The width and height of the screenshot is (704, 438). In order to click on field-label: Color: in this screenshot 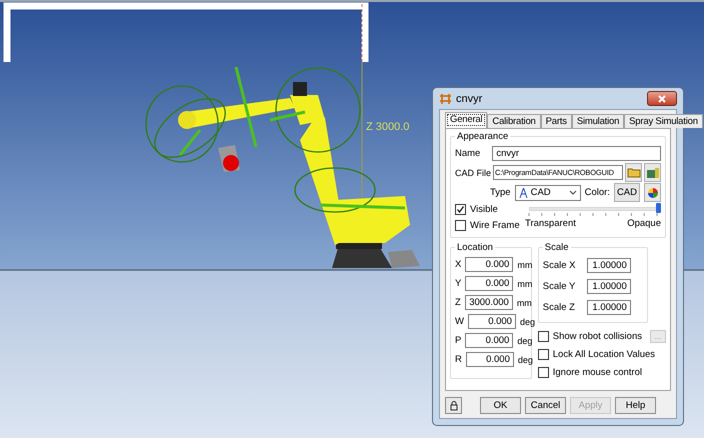, I will do `click(597, 192)`.